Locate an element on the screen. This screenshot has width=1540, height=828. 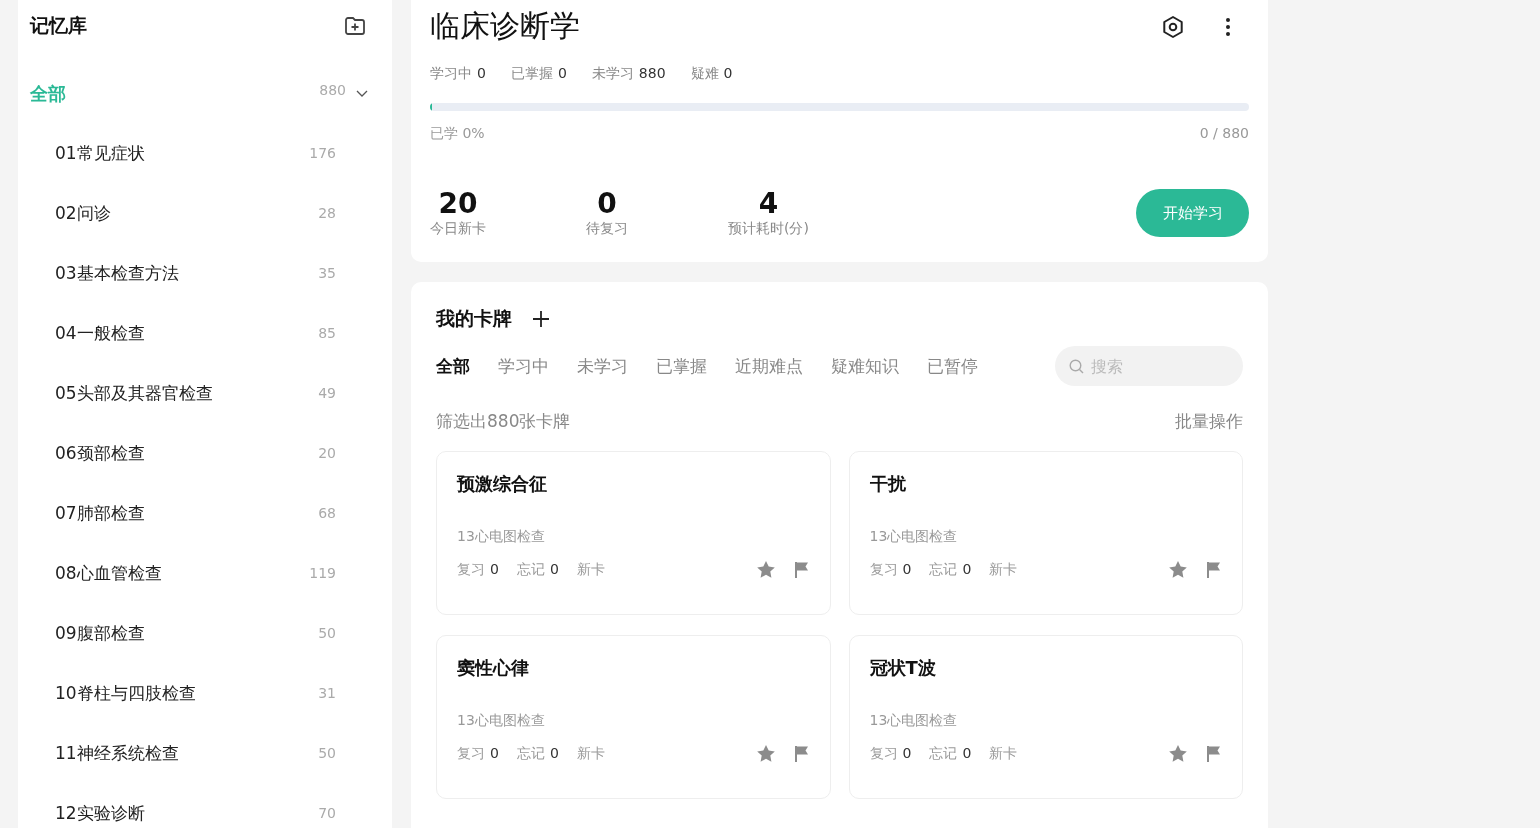
add-icon is located at coordinates (541, 319).